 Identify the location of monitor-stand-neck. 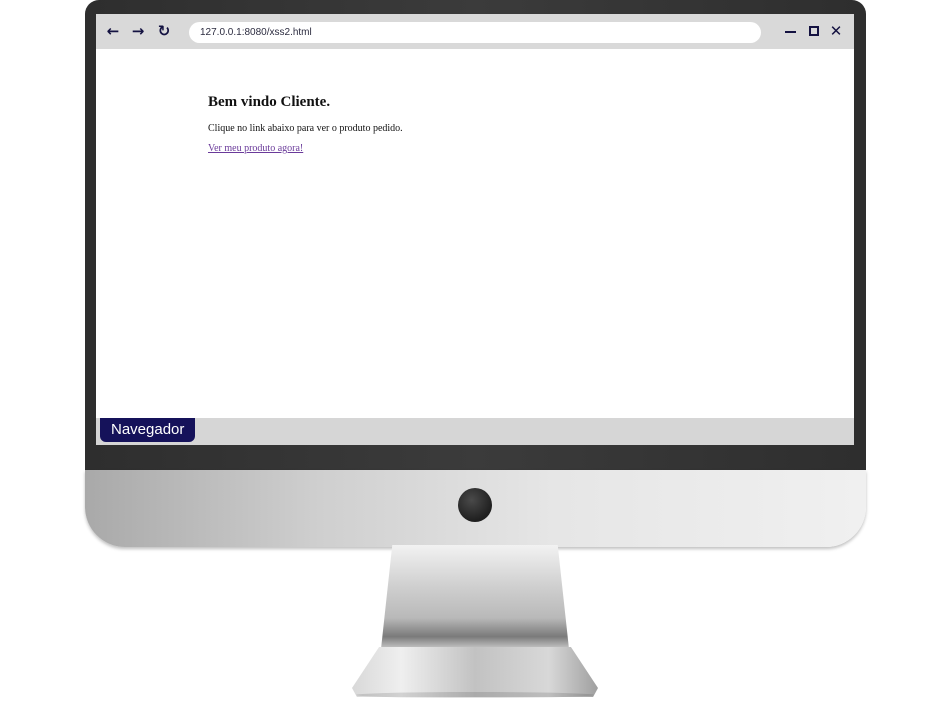
(475, 597).